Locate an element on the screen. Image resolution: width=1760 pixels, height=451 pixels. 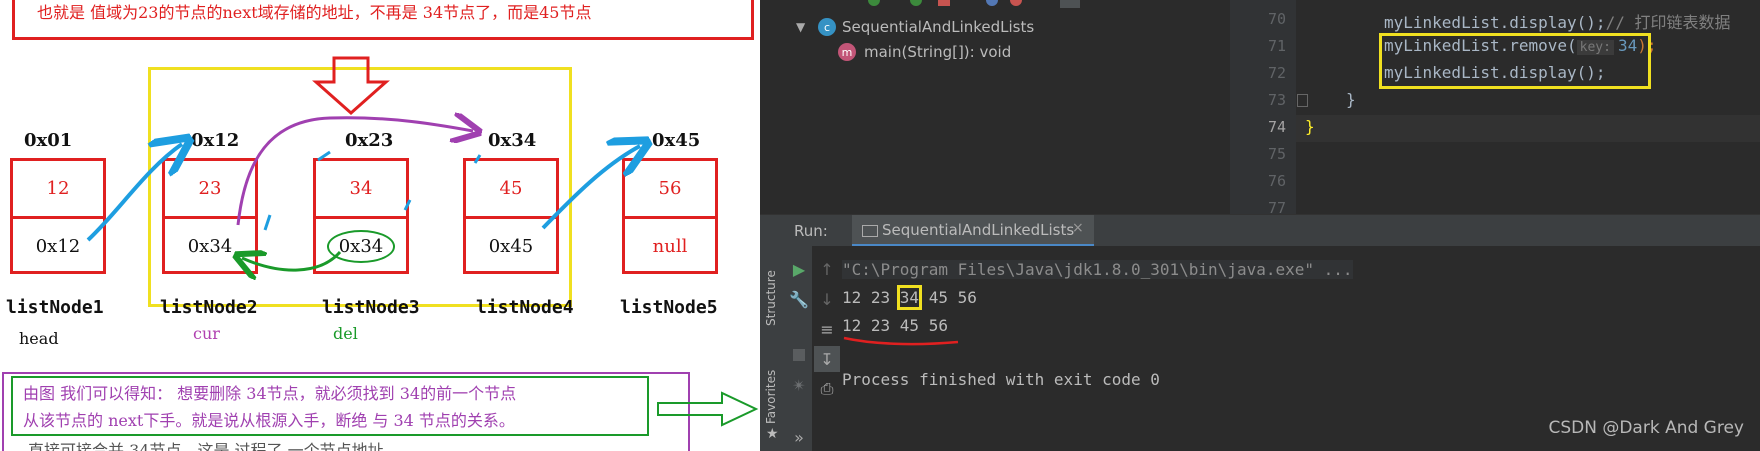
favorites-side-tab: Favorites is located at coordinates (773, 388).